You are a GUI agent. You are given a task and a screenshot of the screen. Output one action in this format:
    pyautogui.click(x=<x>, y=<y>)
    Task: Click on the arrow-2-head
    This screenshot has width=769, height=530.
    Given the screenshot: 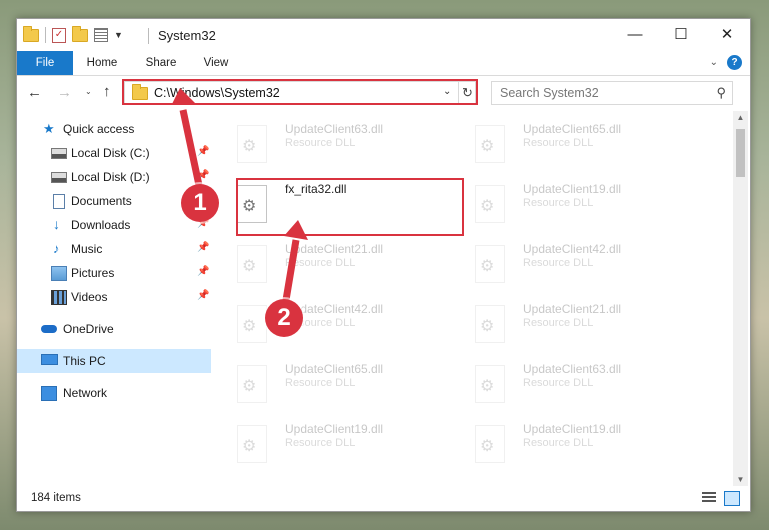 What is the action you would take?
    pyautogui.click(x=296, y=230)
    